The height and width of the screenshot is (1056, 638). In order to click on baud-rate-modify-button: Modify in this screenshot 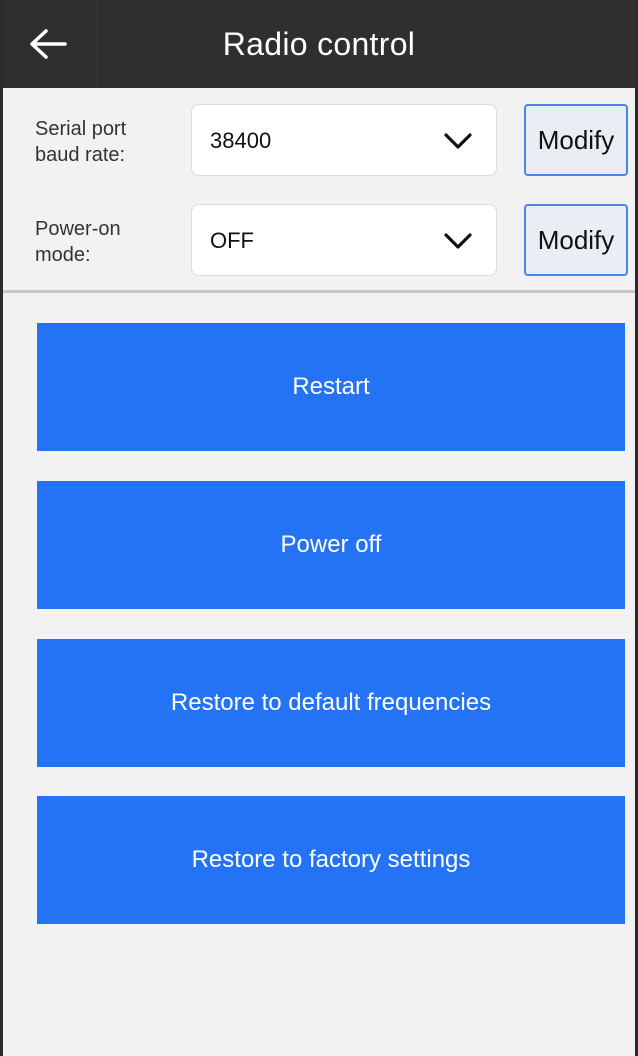, I will do `click(576, 140)`.